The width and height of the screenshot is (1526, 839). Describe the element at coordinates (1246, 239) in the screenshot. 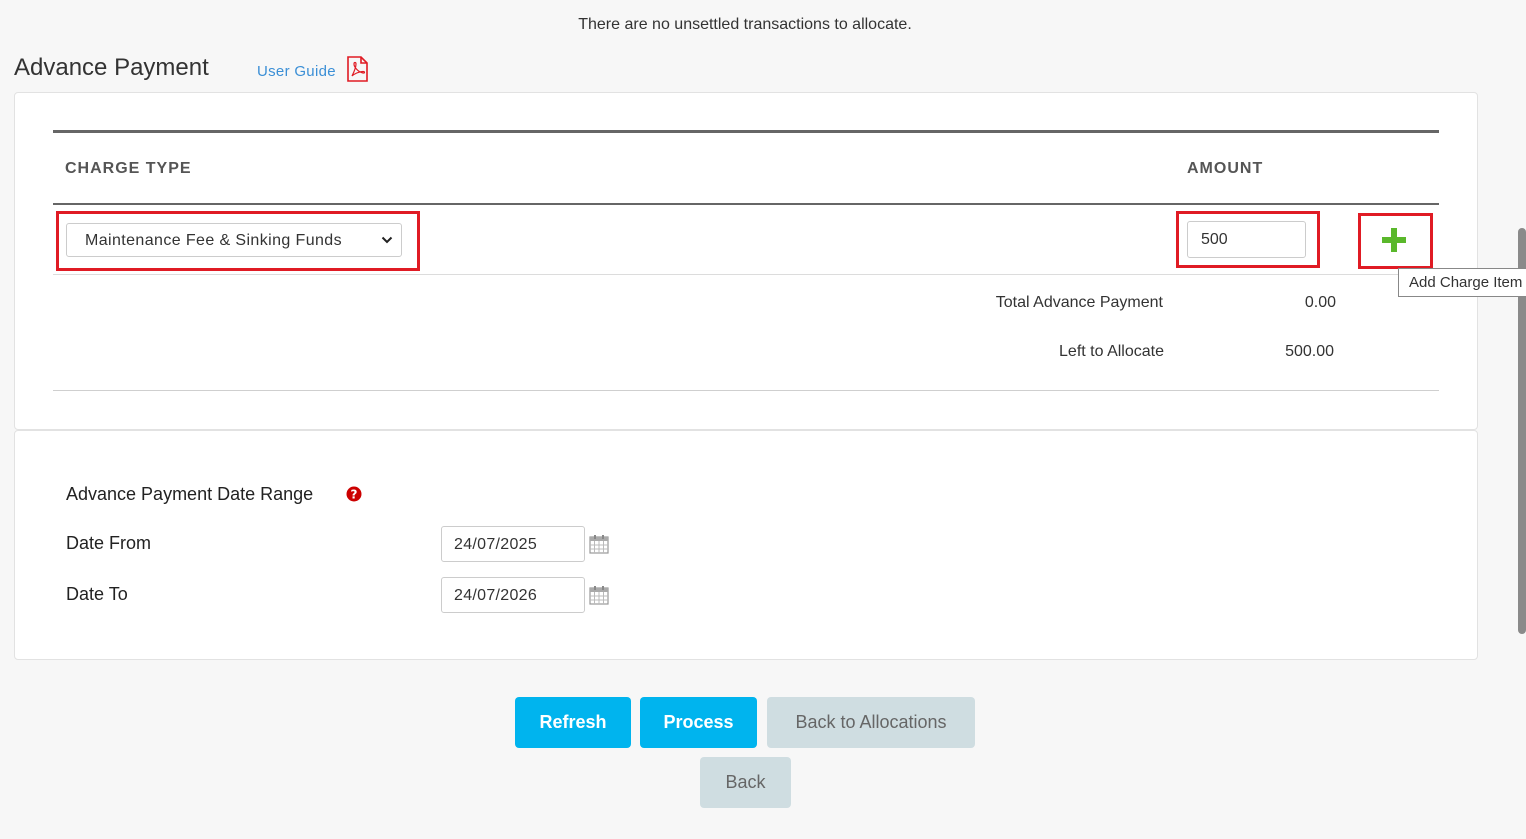

I see `amount-input: 500` at that location.